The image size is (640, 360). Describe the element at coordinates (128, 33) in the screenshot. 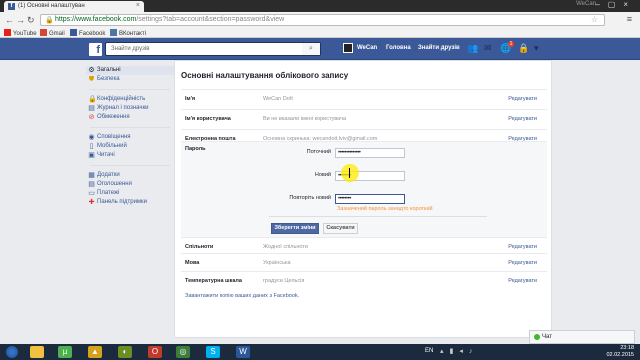

I see `bookmark-vkontakte: ВКонтакті` at that location.